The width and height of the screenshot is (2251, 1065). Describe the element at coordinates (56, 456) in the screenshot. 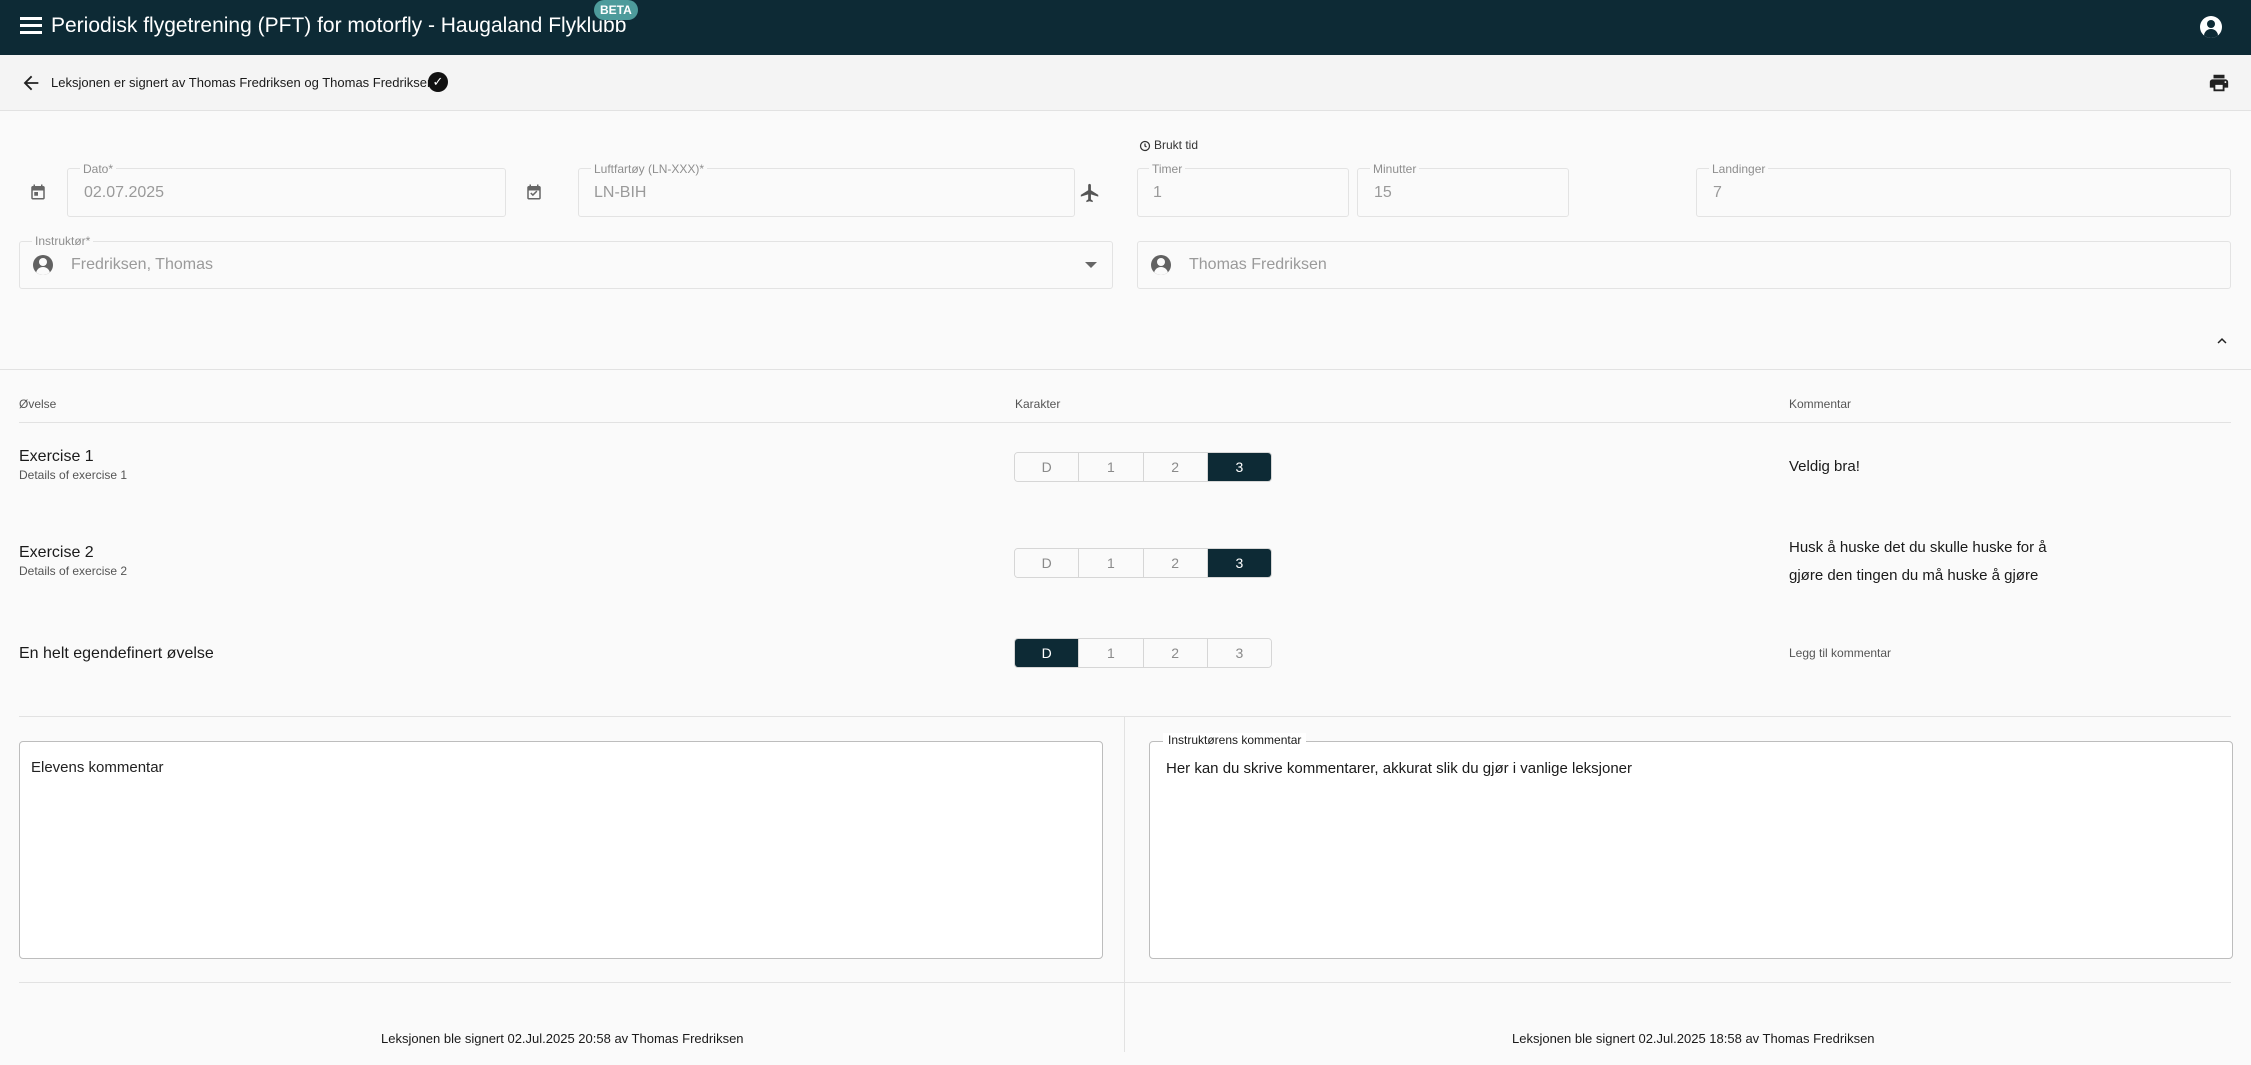

I see `exercise-title: Exercise 1` at that location.